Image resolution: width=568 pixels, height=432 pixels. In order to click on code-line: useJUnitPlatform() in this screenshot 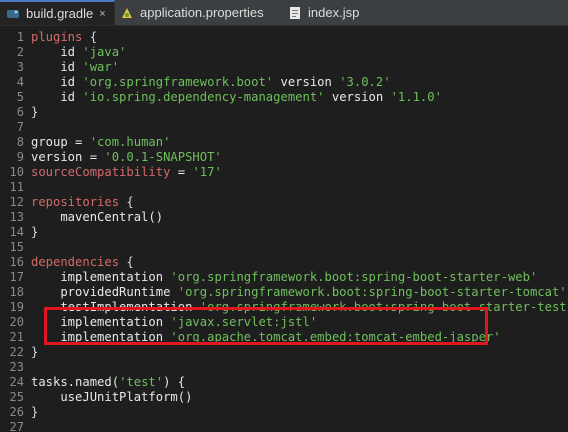, I will do `click(111, 397)`.